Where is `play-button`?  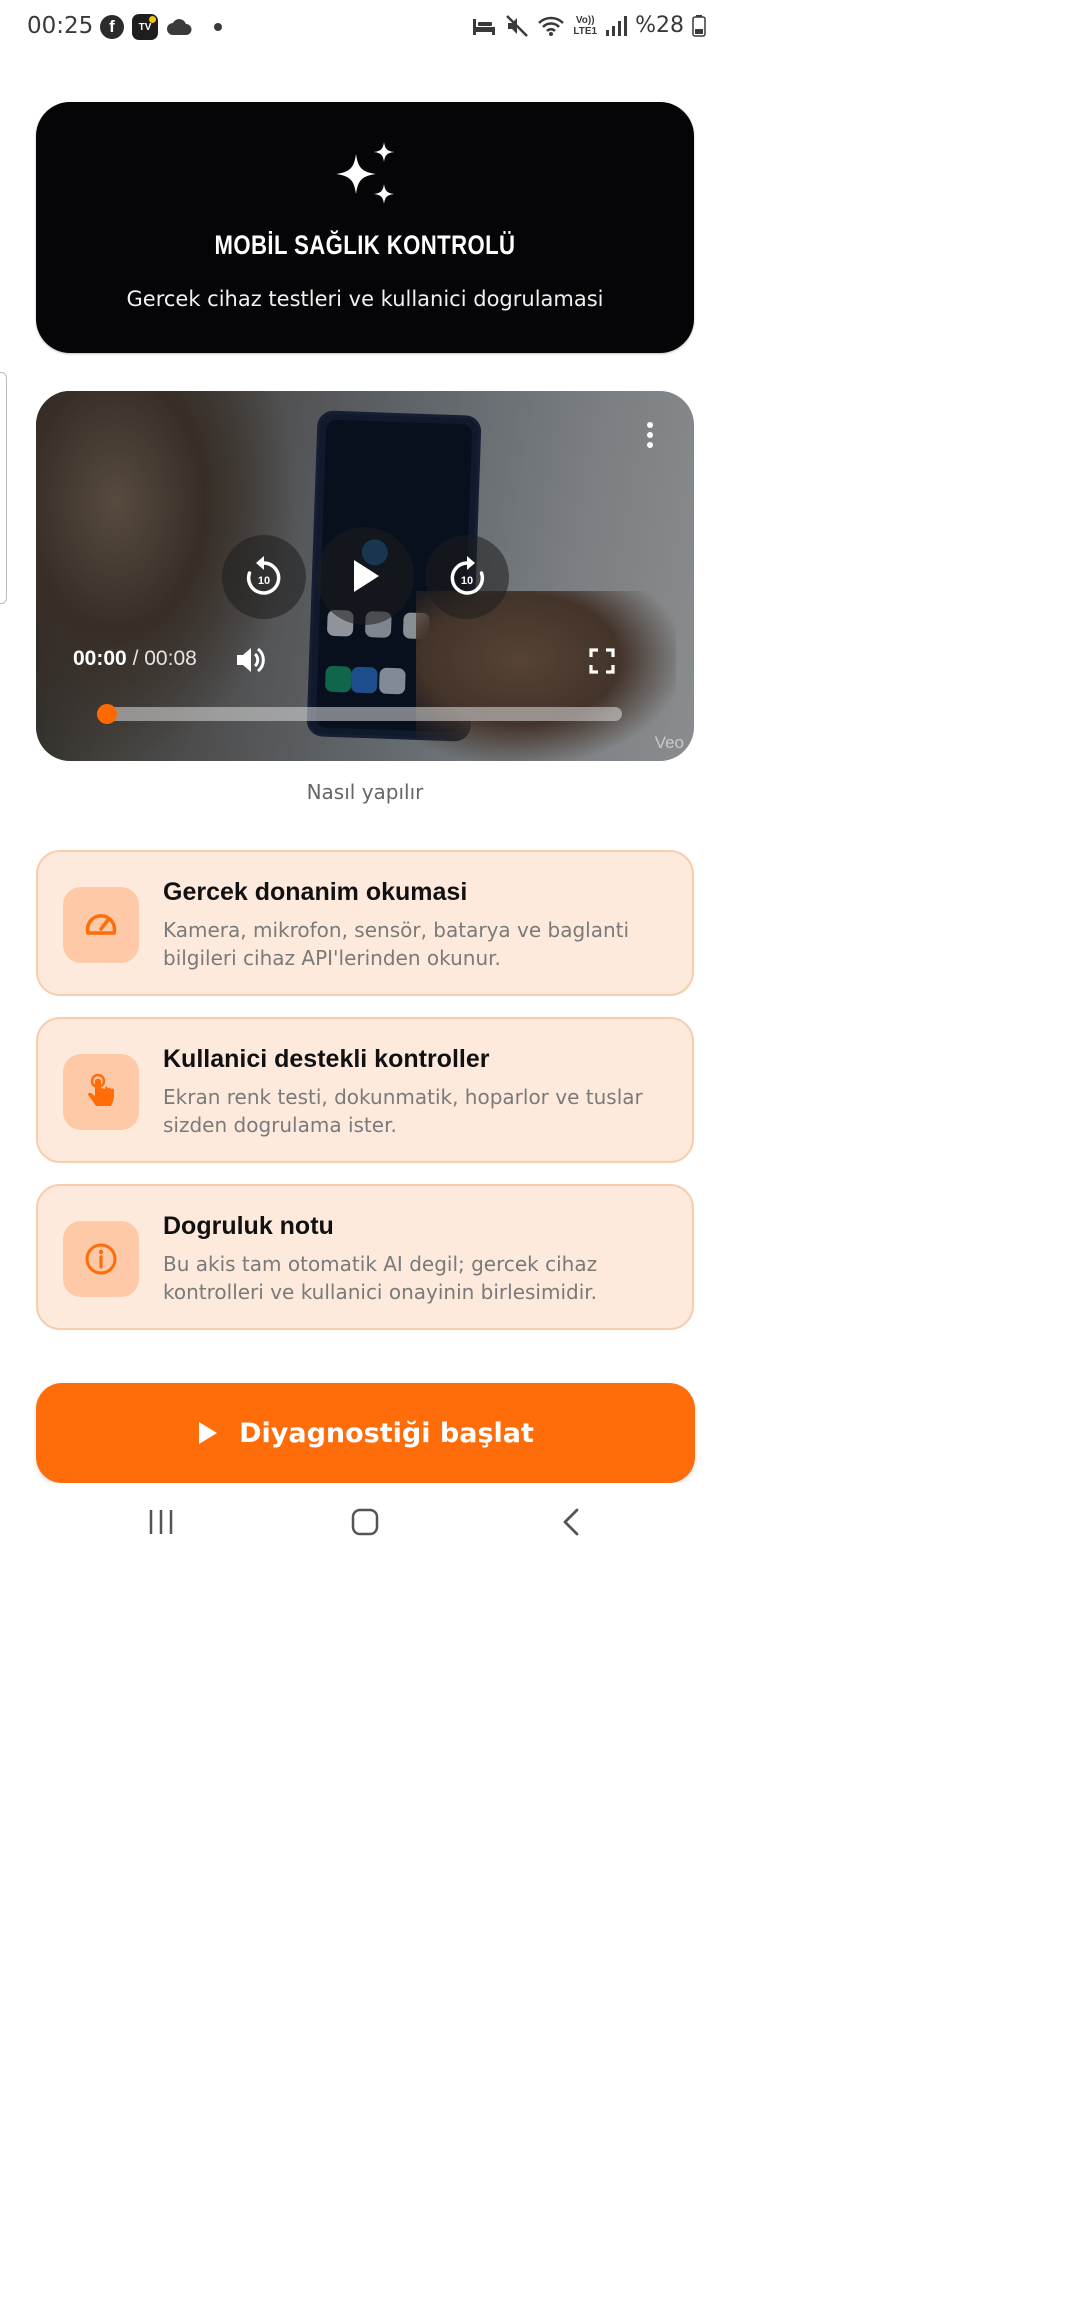 play-button is located at coordinates (365, 576).